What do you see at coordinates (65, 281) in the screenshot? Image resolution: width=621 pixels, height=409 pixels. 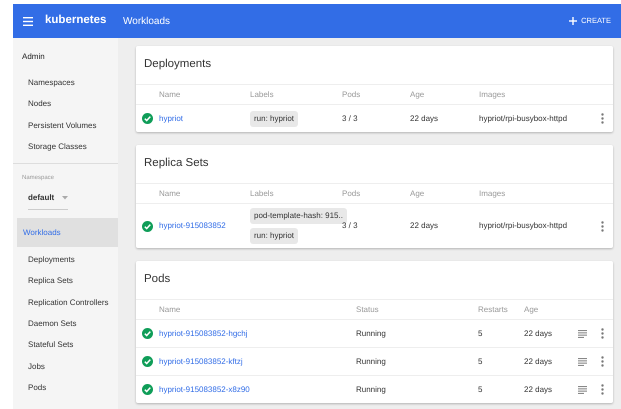 I see `sidebar-item: Replica Sets` at bounding box center [65, 281].